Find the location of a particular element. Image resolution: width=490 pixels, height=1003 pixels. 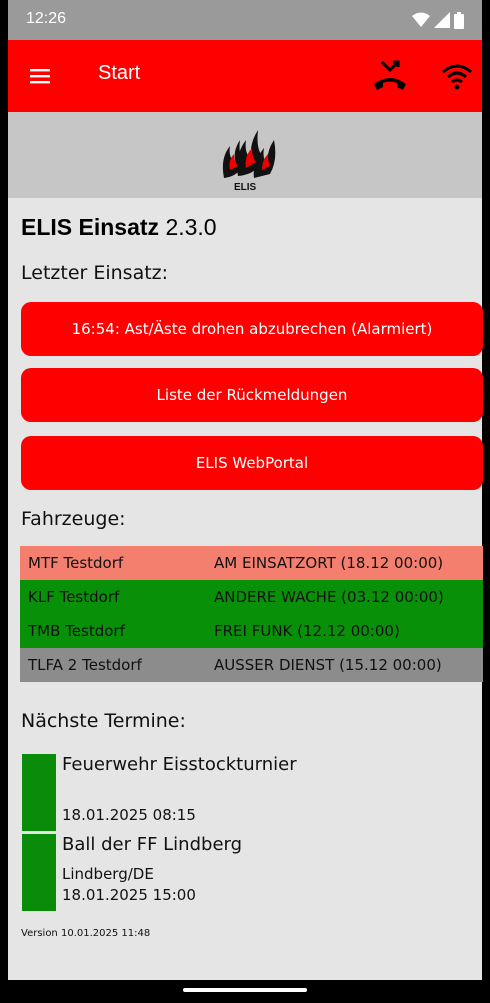

system-nav-bar is located at coordinates (245, 991).